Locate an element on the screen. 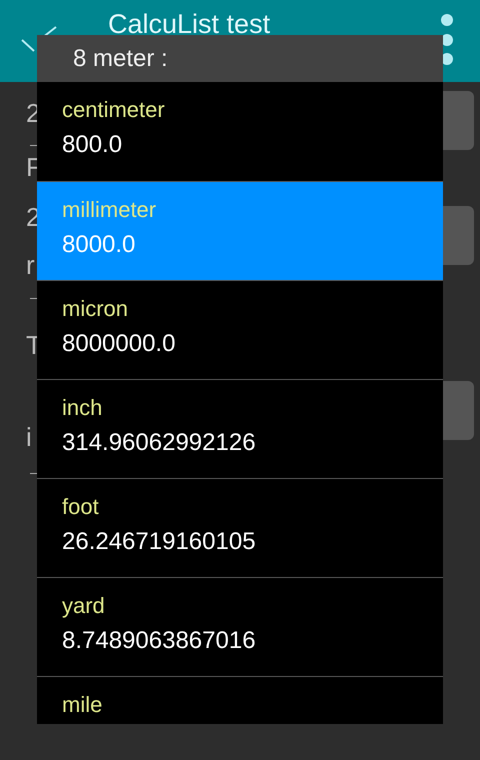 The height and width of the screenshot is (760, 480). dialog-title: 8 meter : is located at coordinates (120, 59).